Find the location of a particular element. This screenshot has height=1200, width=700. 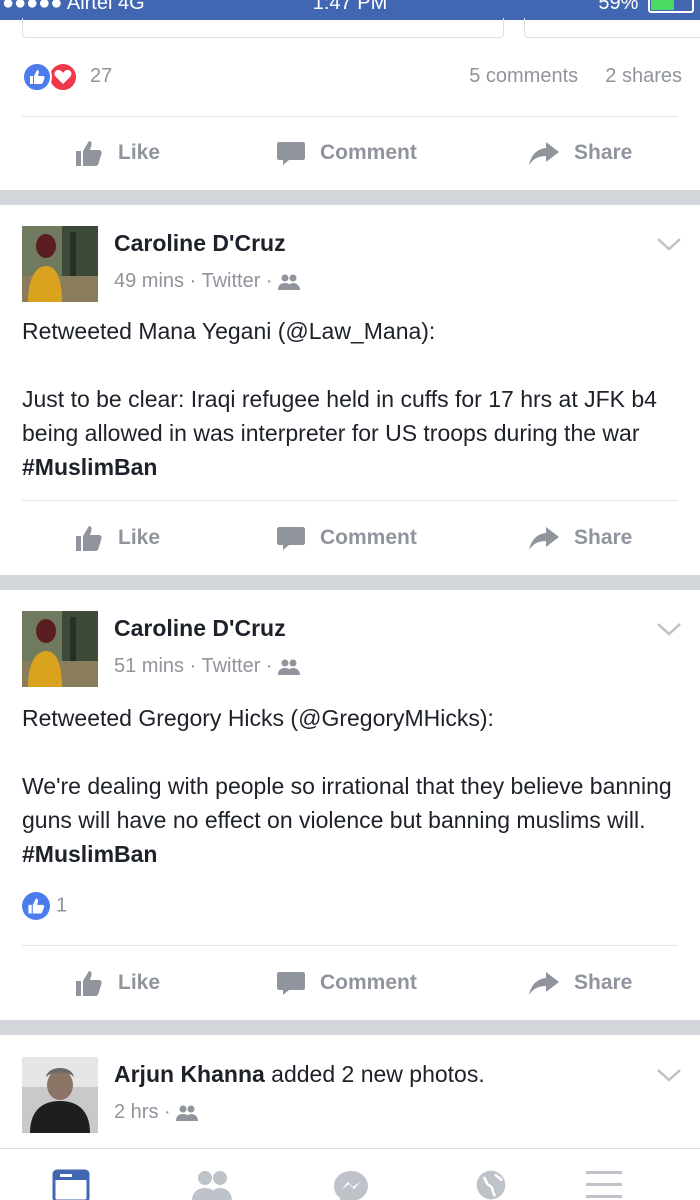

post-action: added 2 new photos. is located at coordinates (378, 1074).